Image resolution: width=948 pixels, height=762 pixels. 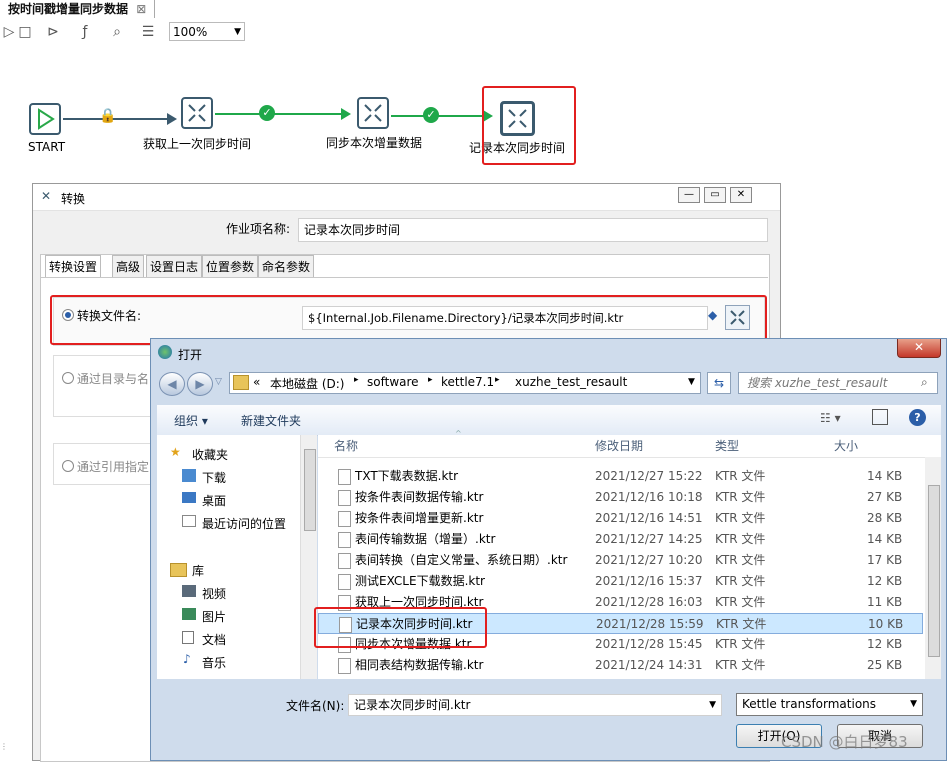 What do you see at coordinates (649, 518) in the screenshot?
I see `file-date: 2021/12/16 14:51` at bounding box center [649, 518].